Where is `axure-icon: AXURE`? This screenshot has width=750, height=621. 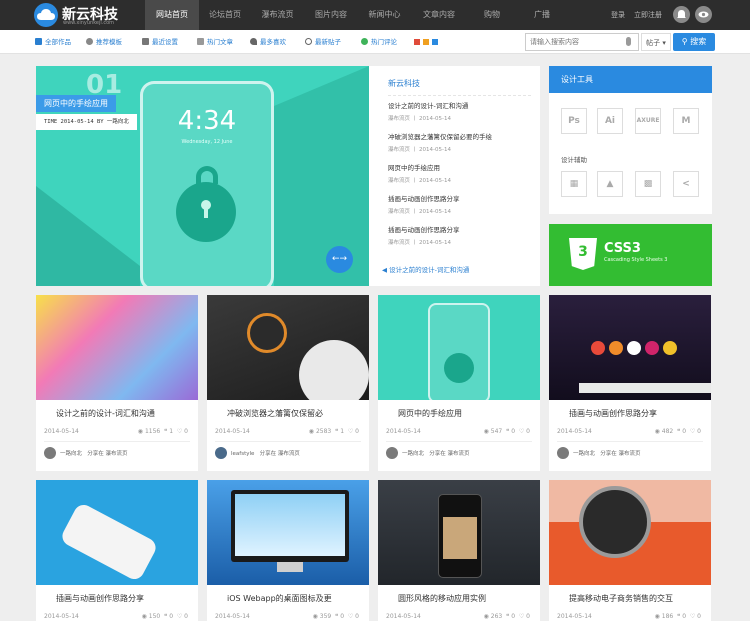
axure-icon: AXURE is located at coordinates (648, 121).